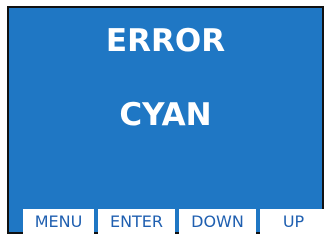 The height and width of the screenshot is (243, 332). What do you see at coordinates (165, 115) in the screenshot?
I see `error-value: CYAN` at bounding box center [165, 115].